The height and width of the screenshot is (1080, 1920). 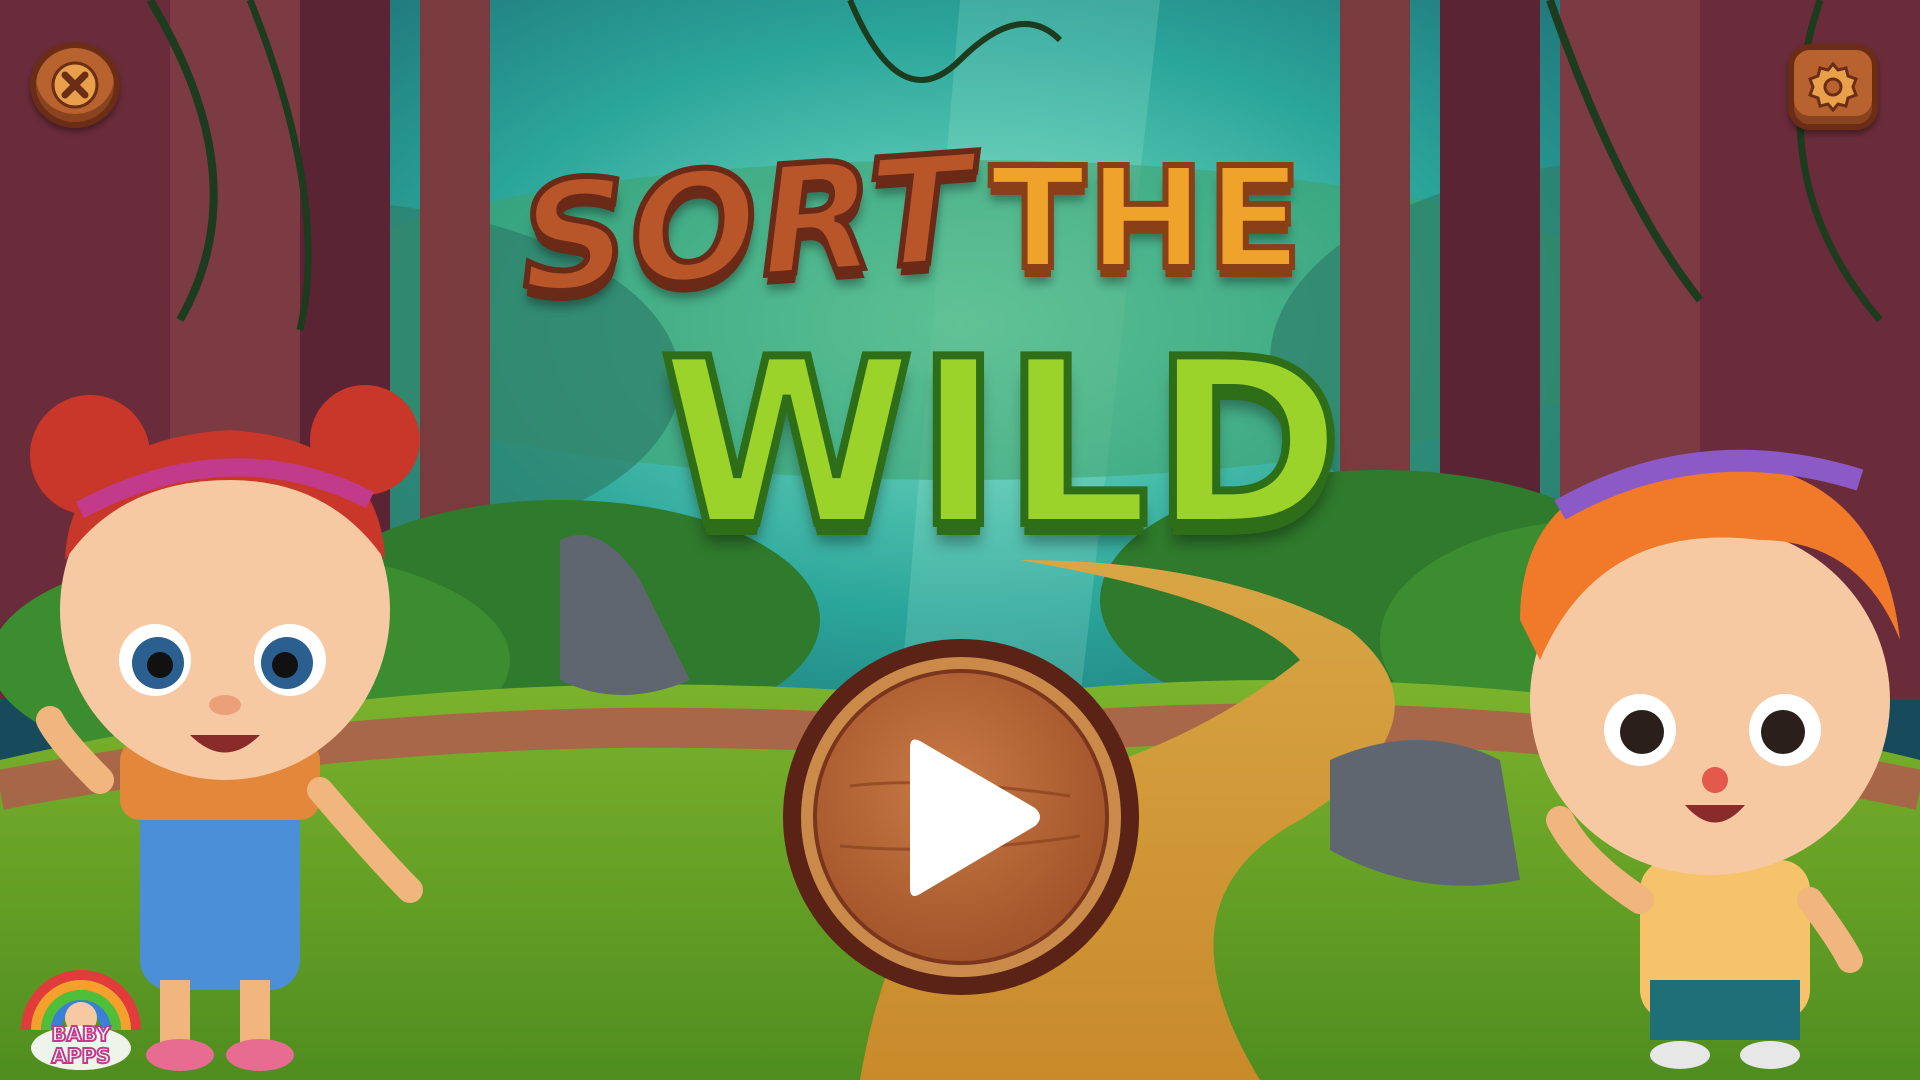 What do you see at coordinates (80, 1034) in the screenshot?
I see `logo-text-baby: BABY` at bounding box center [80, 1034].